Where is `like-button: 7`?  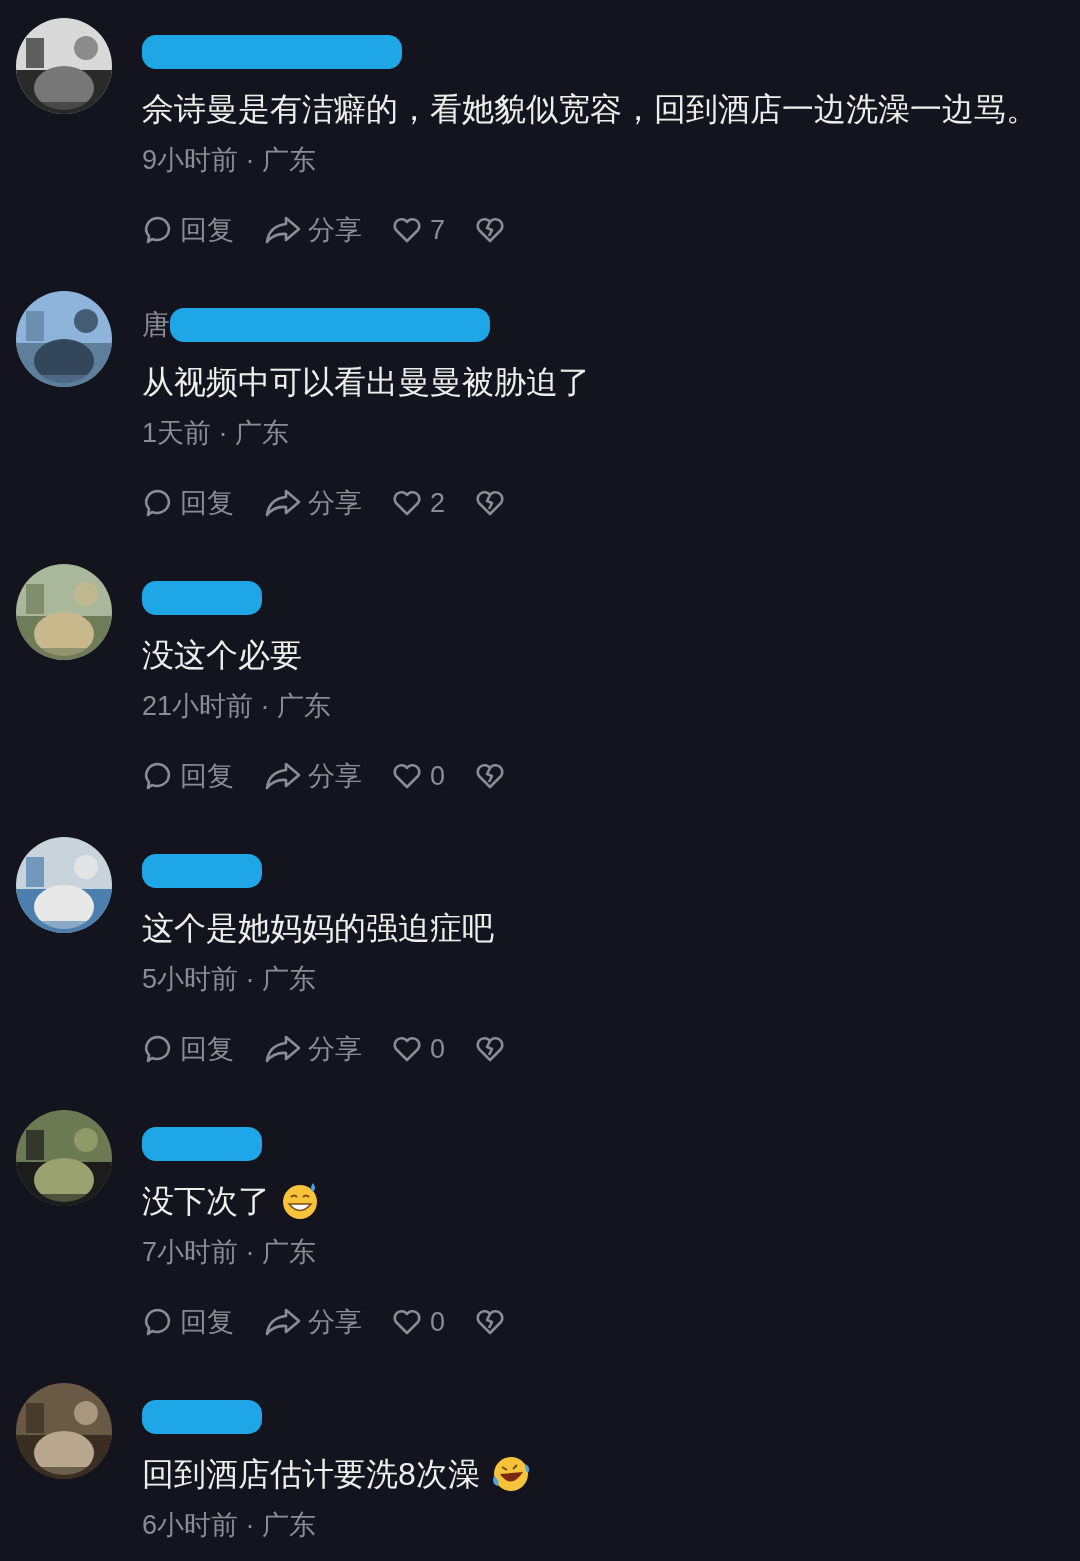 like-button: 7 is located at coordinates (419, 230).